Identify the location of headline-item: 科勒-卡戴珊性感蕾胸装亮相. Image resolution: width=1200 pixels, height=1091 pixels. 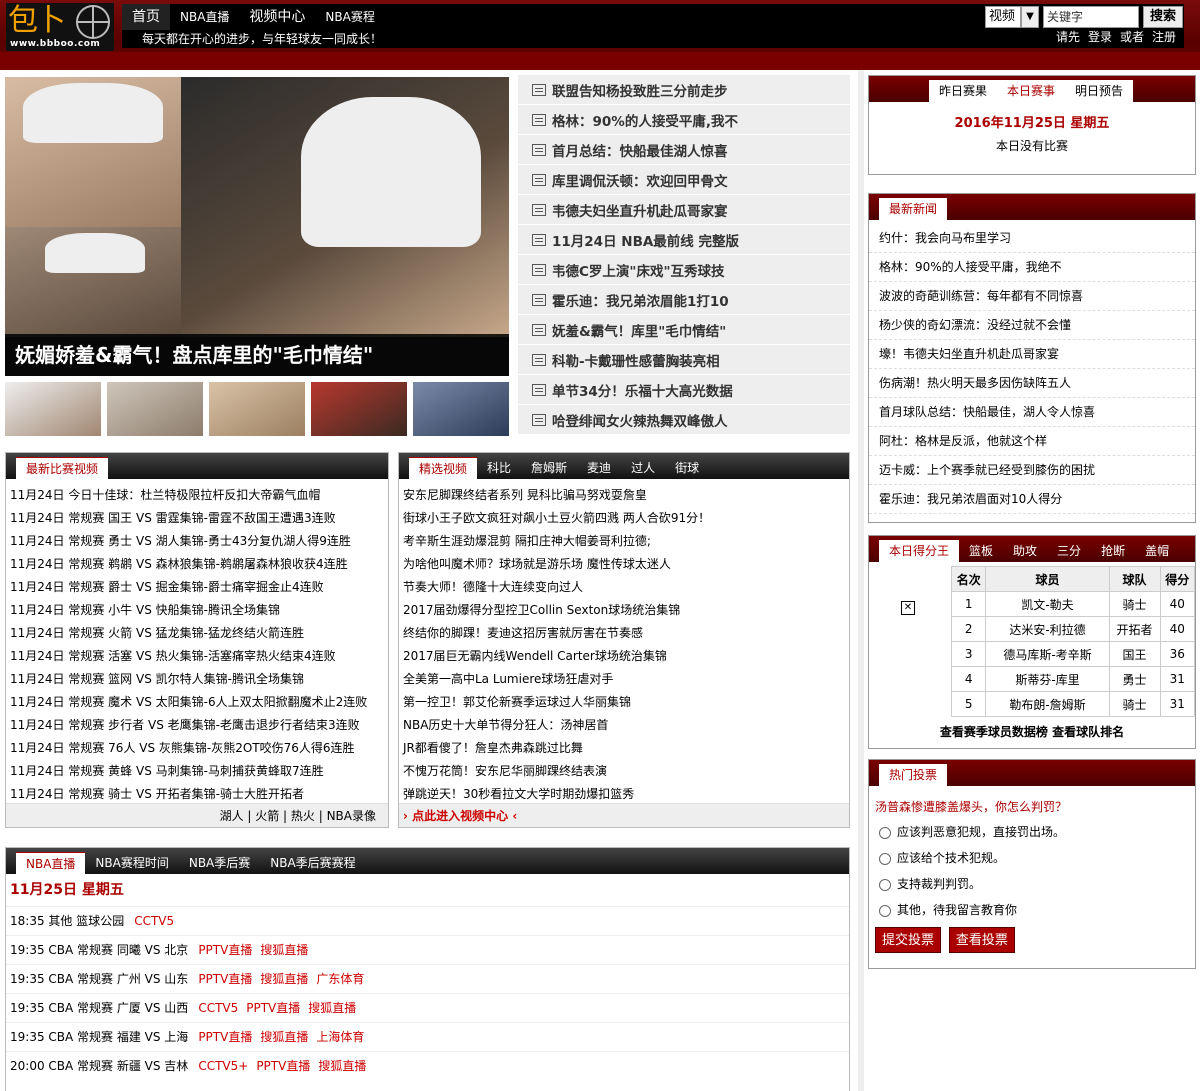
(684, 360).